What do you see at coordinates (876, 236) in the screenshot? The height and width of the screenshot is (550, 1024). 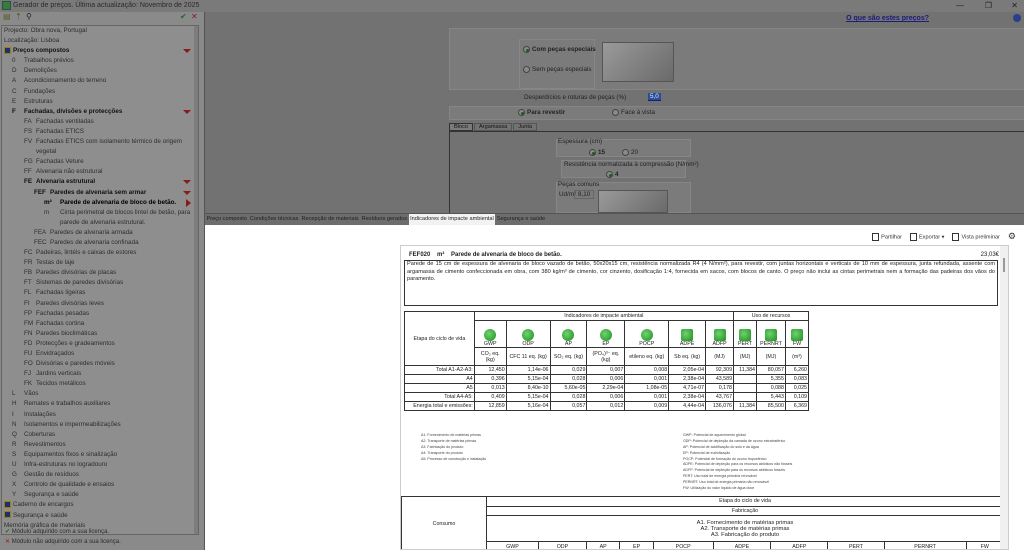 I see `share-icon` at bounding box center [876, 236].